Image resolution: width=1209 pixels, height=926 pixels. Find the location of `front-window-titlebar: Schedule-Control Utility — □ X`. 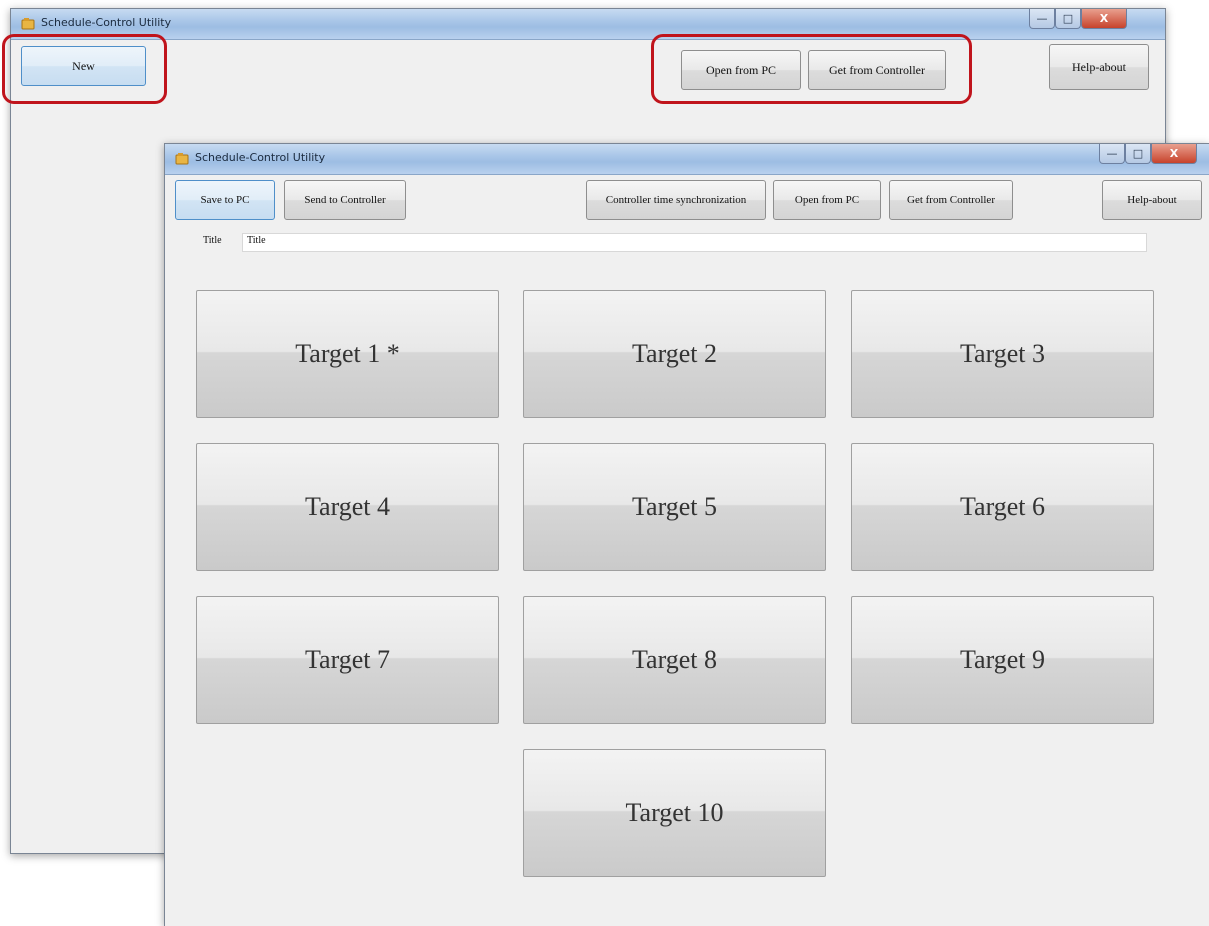

front-window-titlebar: Schedule-Control Utility — □ X is located at coordinates (687, 159).